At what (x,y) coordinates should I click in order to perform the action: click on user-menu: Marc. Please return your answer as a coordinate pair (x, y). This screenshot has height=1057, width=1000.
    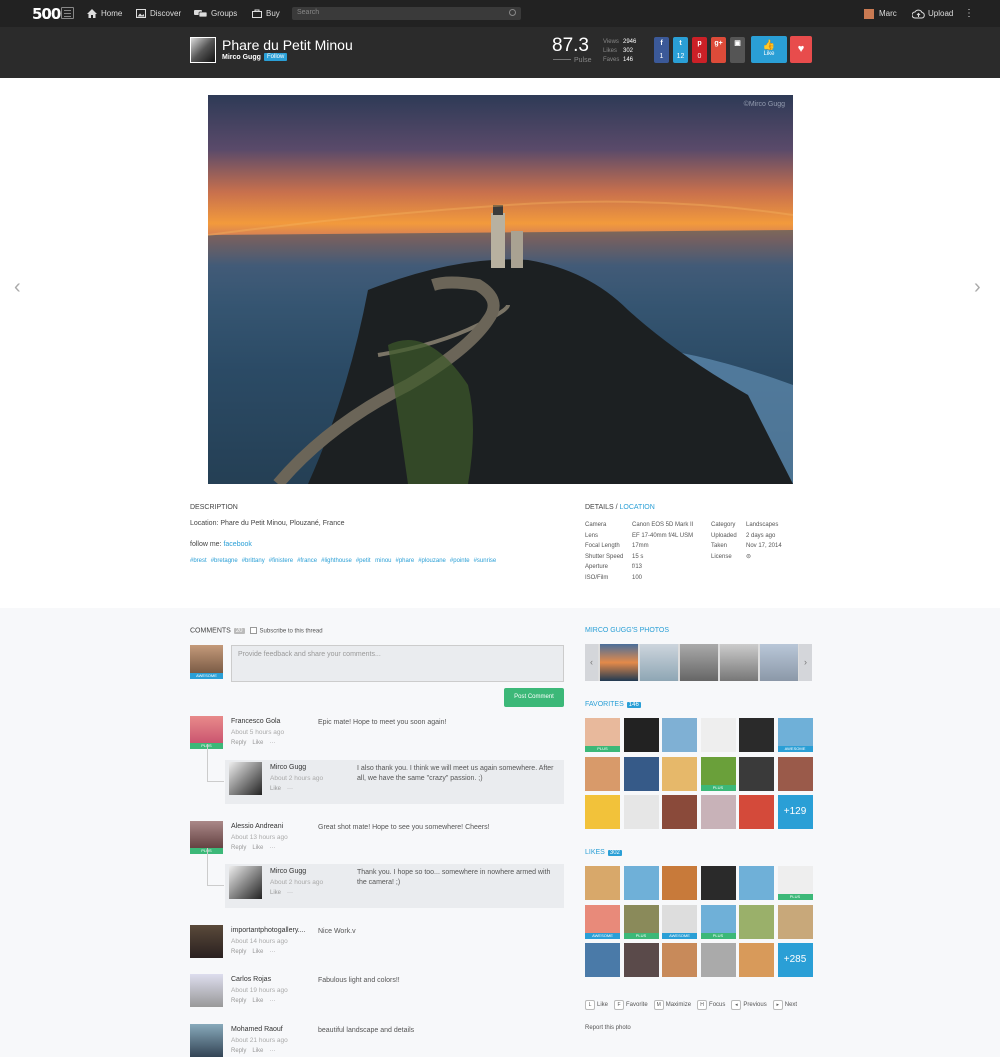
    Looking at the image, I should click on (880, 13).